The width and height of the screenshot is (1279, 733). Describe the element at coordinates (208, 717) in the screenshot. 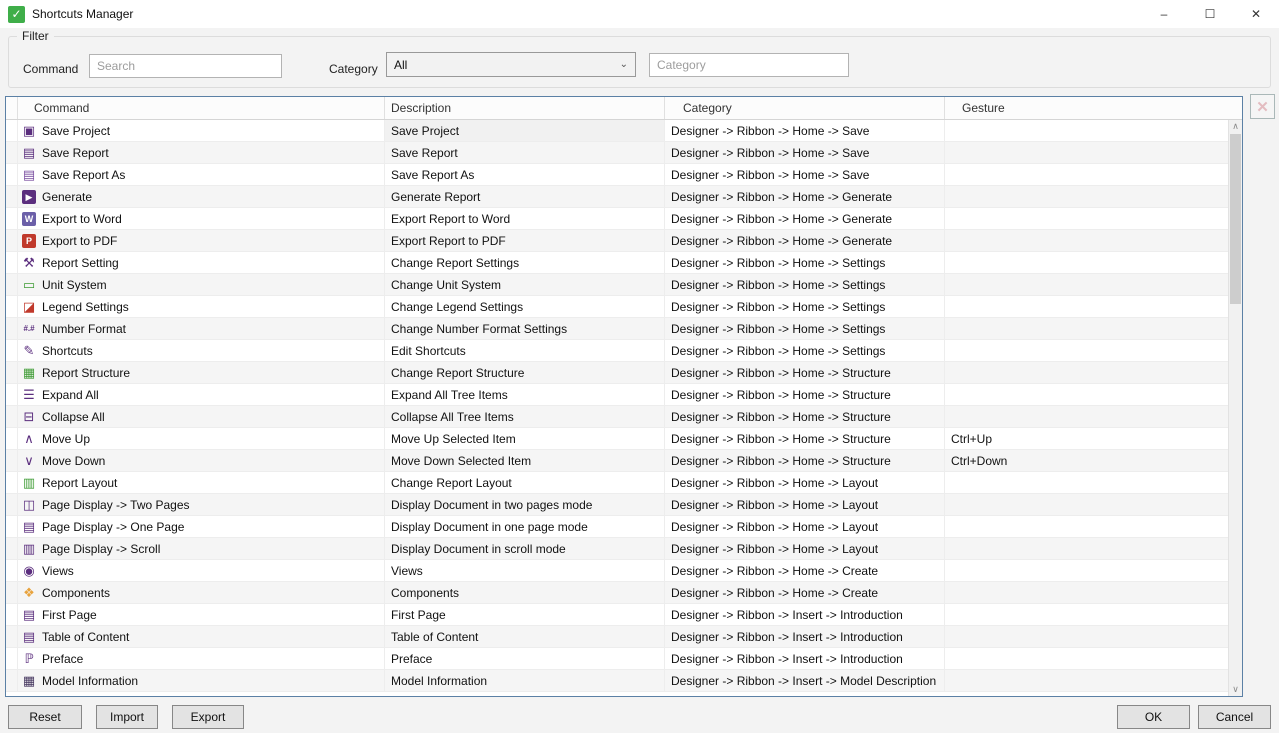

I see `export-button: Export` at that location.